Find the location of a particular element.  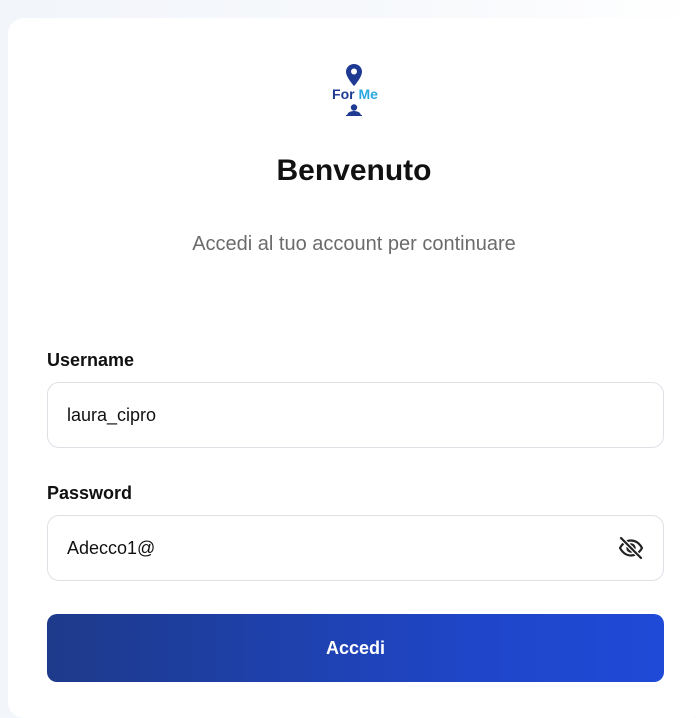

username-label: Username is located at coordinates (91, 360).